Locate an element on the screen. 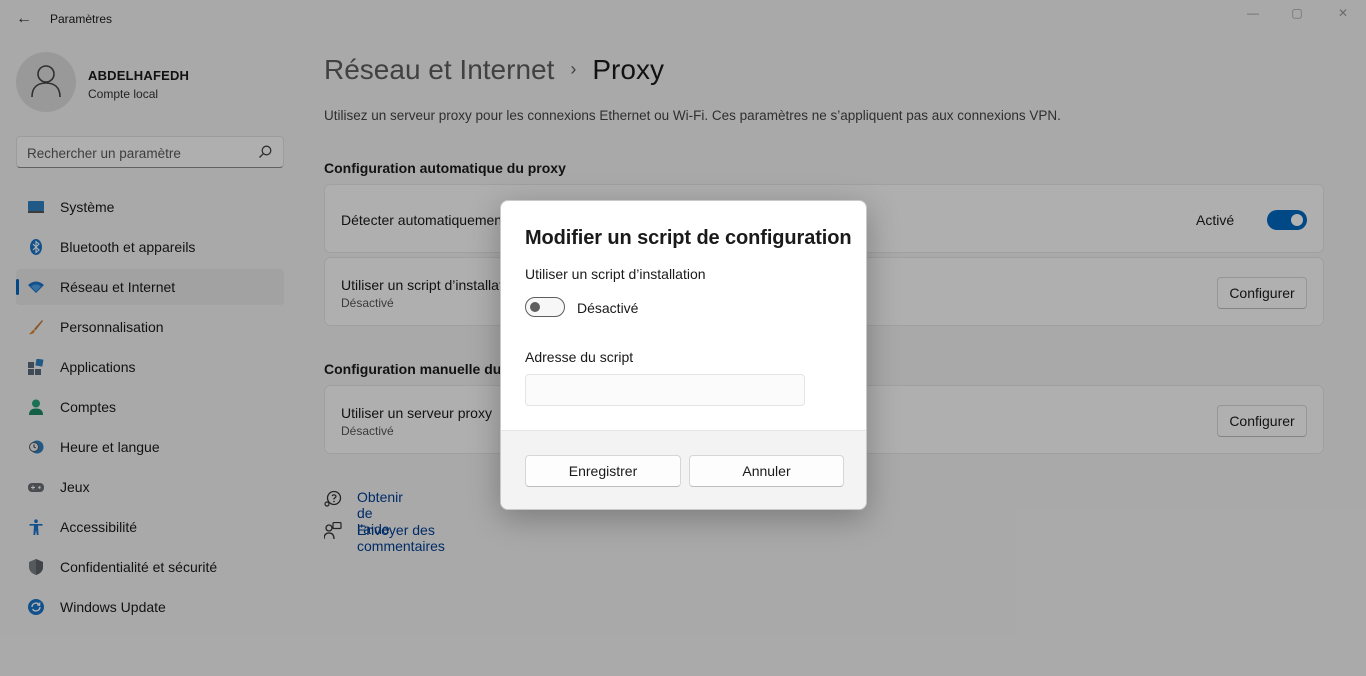 This screenshot has height=676, width=1366. save-button: Enregistrer is located at coordinates (603, 471).